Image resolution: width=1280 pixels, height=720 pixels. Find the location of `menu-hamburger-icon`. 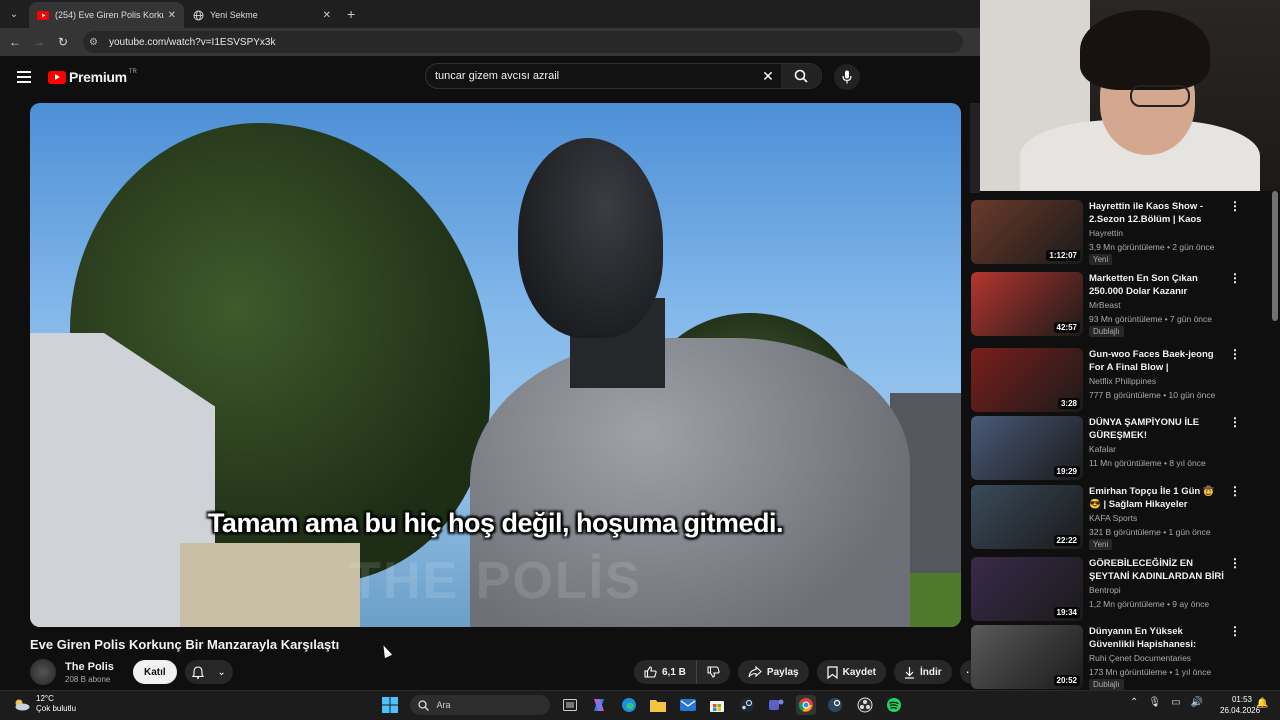

menu-hamburger-icon is located at coordinates (24, 77).